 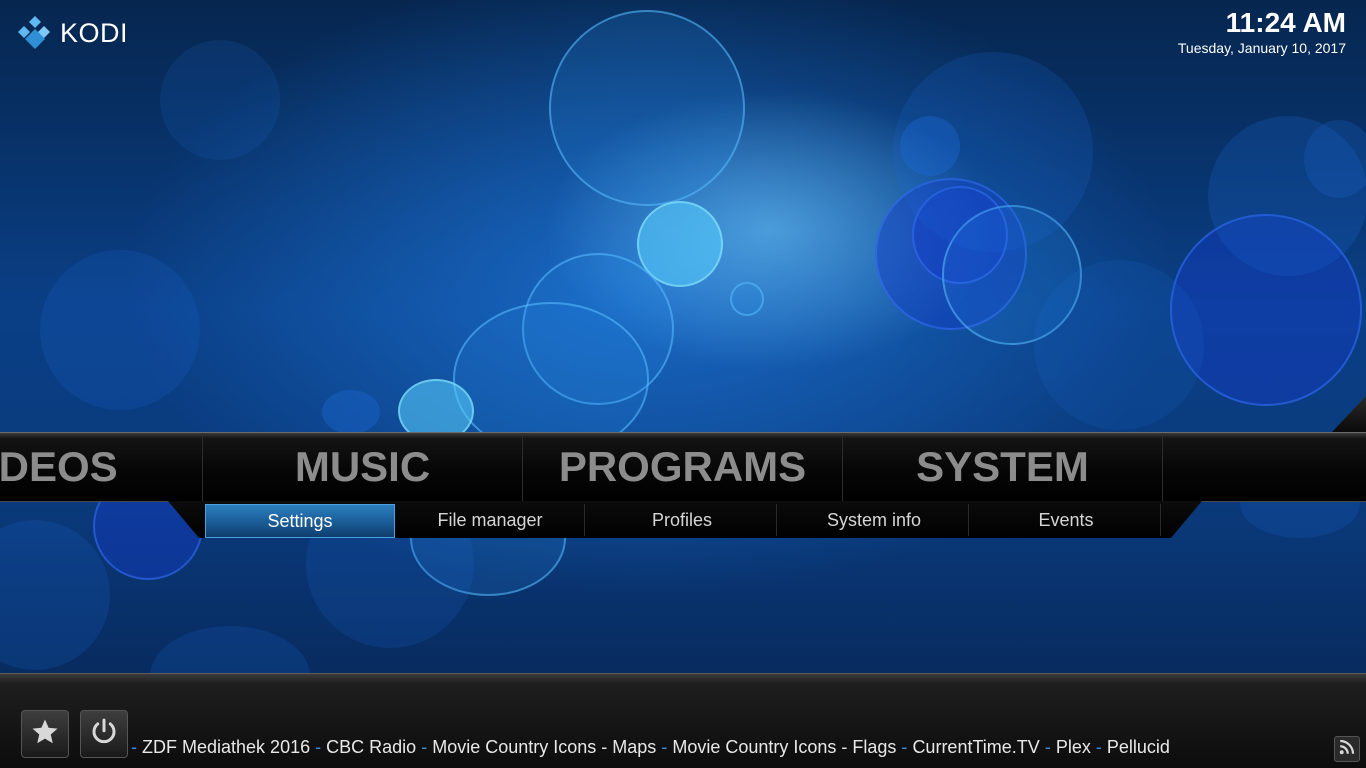 I want to click on ticker-item: ZDF Mediathek 2016, so click(x=226, y=747).